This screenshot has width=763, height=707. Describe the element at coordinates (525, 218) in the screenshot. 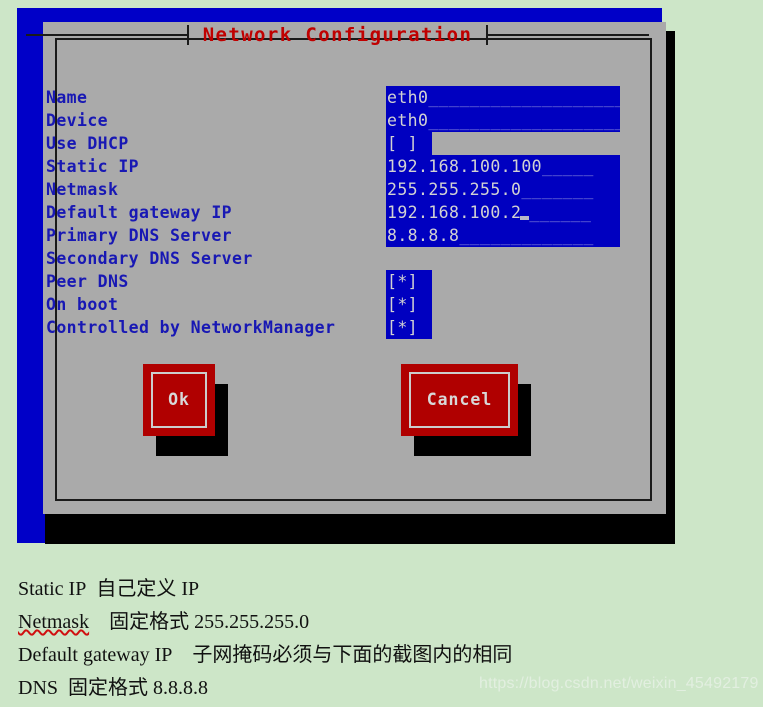

I see `text-cursor` at that location.